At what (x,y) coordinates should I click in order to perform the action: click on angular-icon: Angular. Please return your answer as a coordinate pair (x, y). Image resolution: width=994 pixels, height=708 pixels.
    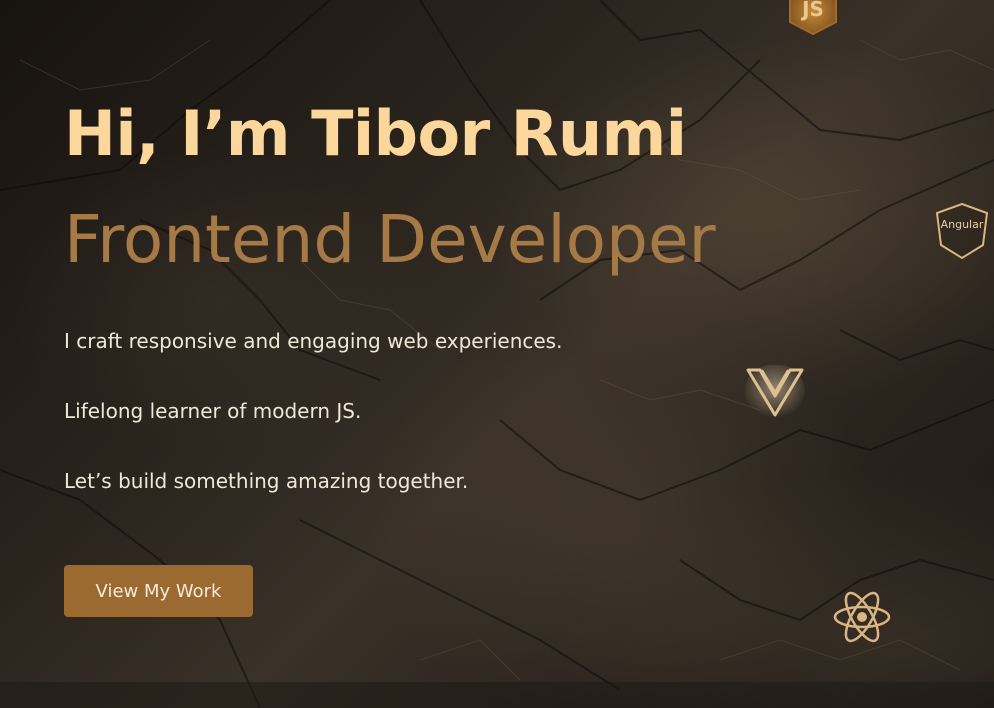
    Looking at the image, I should click on (962, 231).